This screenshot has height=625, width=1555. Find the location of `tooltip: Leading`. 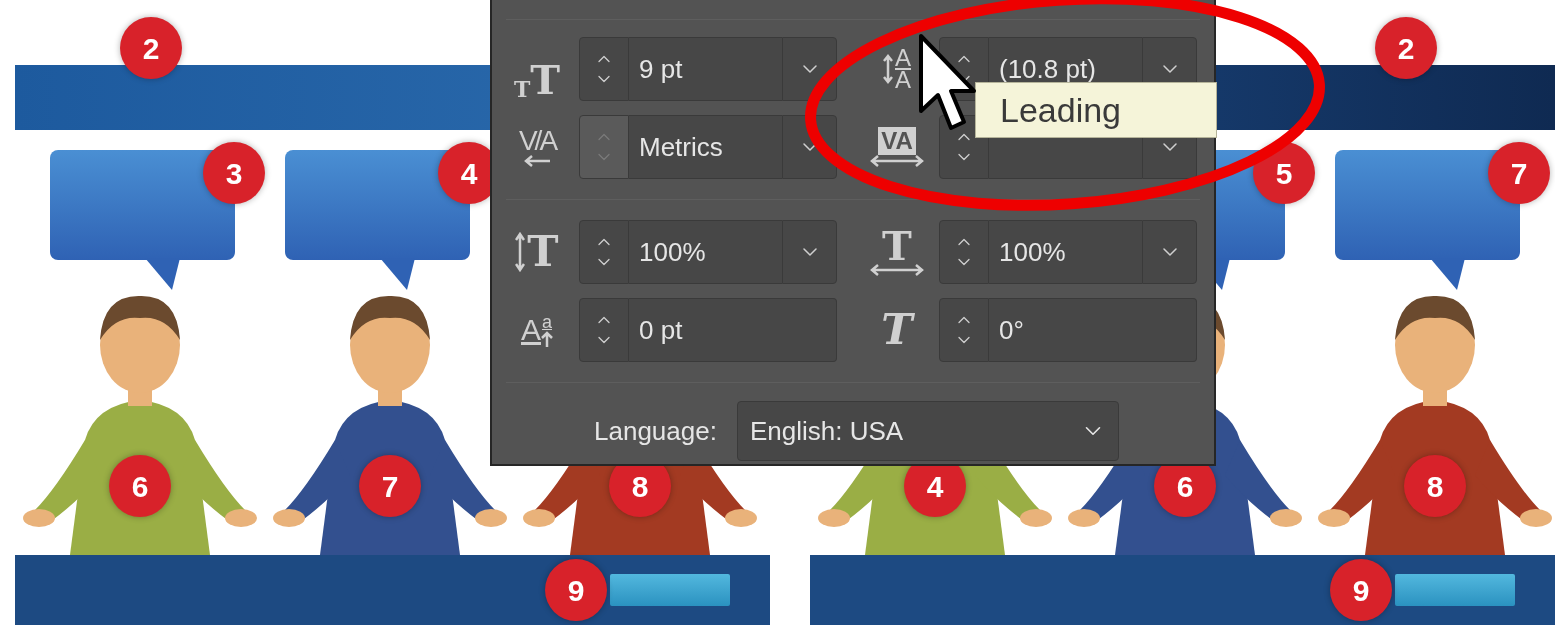

tooltip: Leading is located at coordinates (1096, 110).